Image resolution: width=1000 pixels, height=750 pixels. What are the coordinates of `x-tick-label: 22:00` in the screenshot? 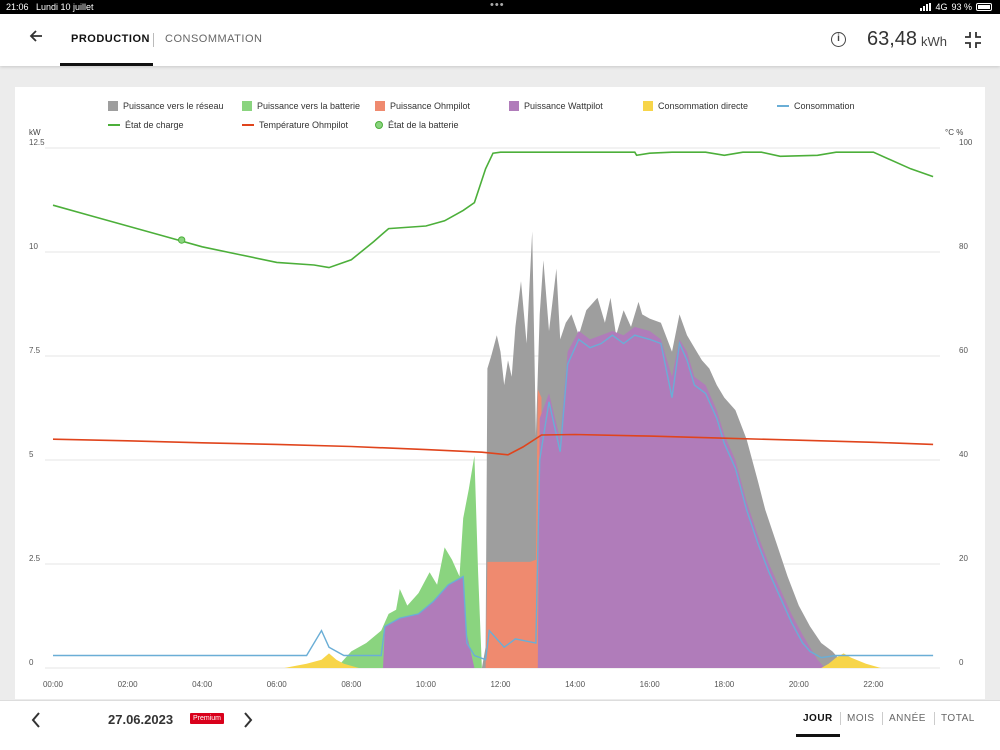 It's located at (873, 684).